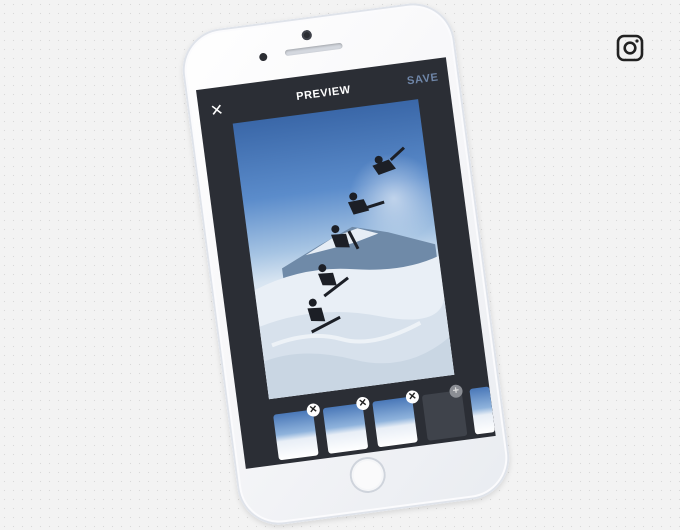  What do you see at coordinates (448, 447) in the screenshot?
I see `clip-number: 4` at bounding box center [448, 447].